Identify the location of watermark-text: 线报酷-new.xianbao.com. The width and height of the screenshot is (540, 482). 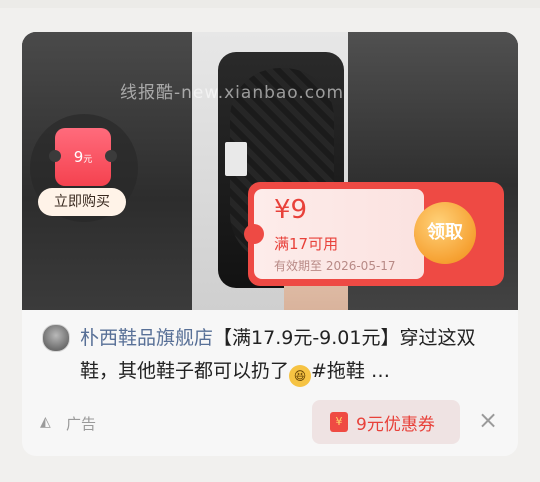
(232, 93).